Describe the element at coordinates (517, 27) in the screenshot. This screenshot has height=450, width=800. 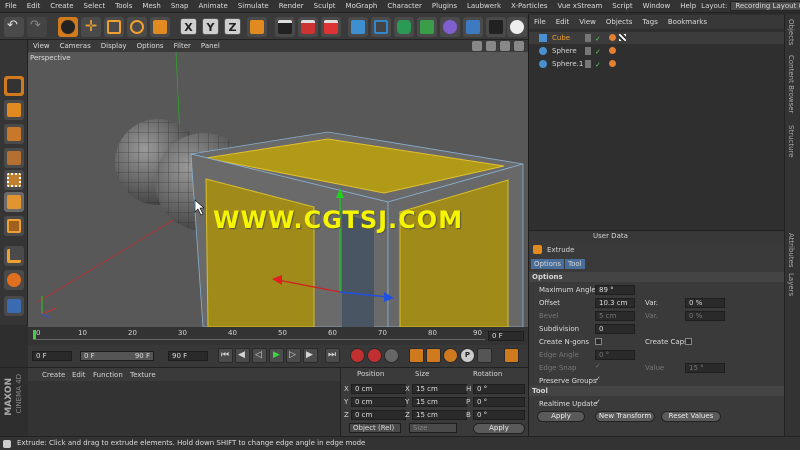
I see `add-light-button` at that location.